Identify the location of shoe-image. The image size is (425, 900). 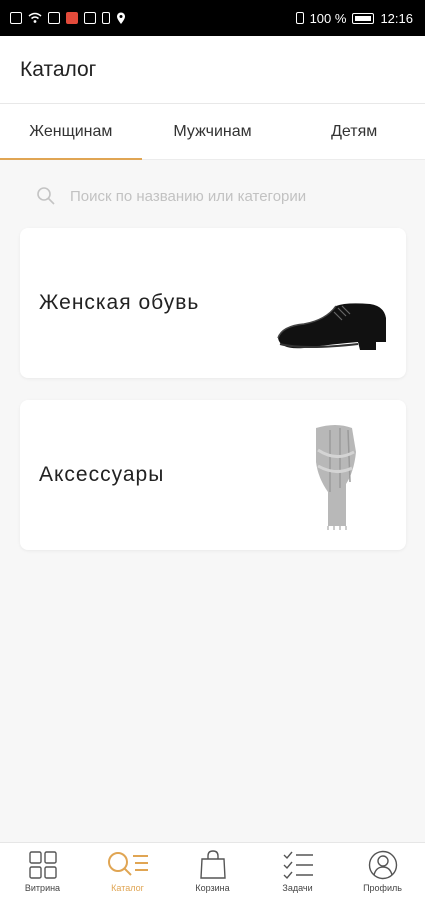
(331, 326).